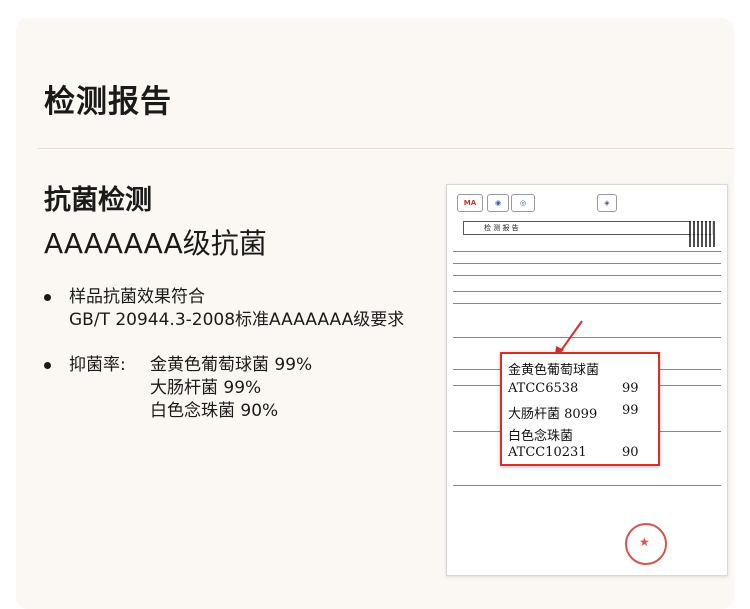 This screenshot has height=609, width=750. I want to click on rate-item: 大肠杆菌 99%, so click(206, 388).